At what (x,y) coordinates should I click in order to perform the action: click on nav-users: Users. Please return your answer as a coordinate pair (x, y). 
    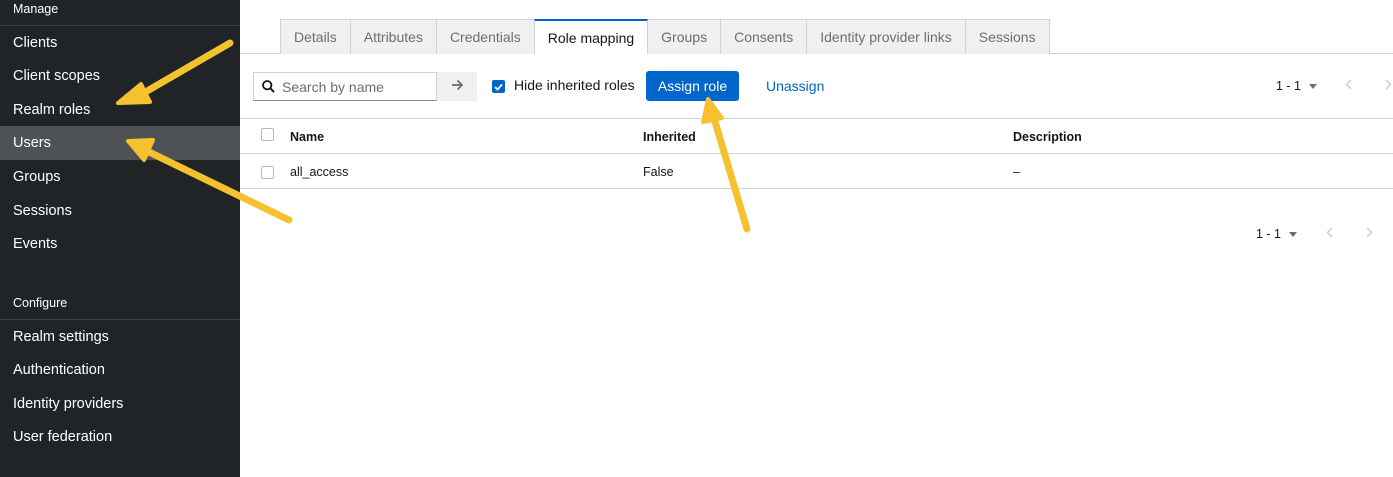
    Looking at the image, I should click on (120, 143).